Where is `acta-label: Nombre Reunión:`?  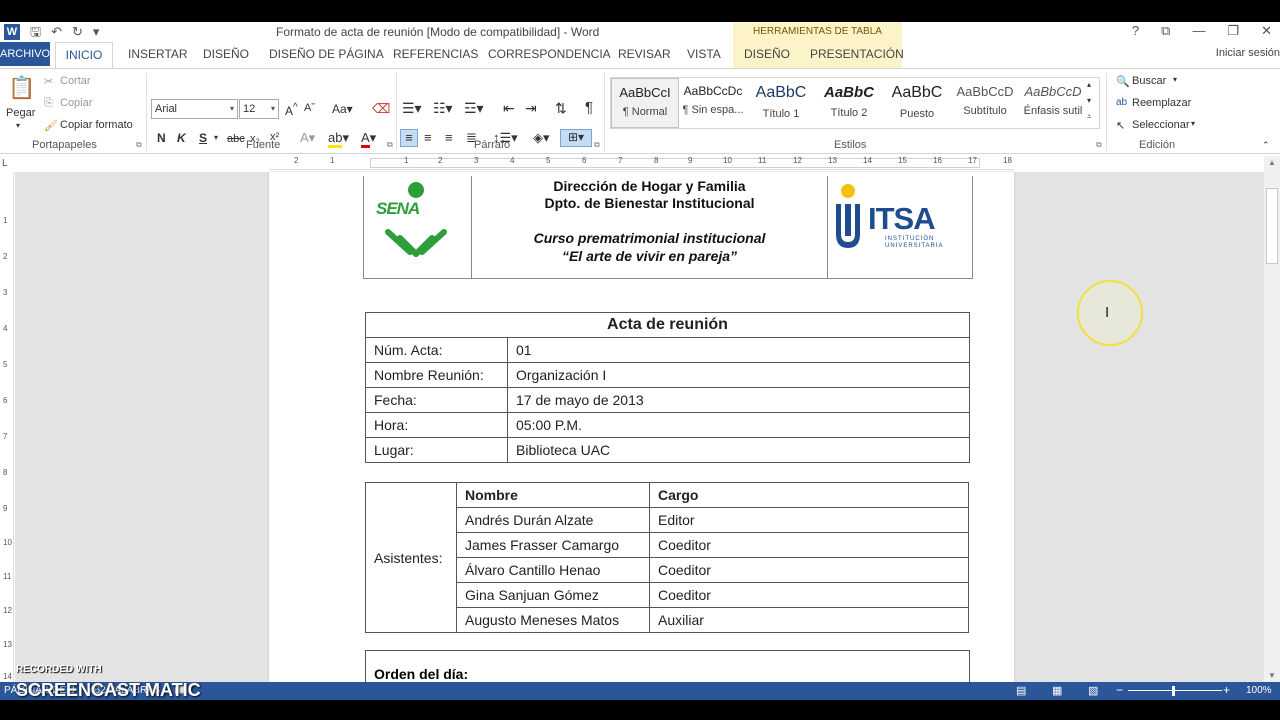
acta-label: Nombre Reunión: is located at coordinates (436, 375).